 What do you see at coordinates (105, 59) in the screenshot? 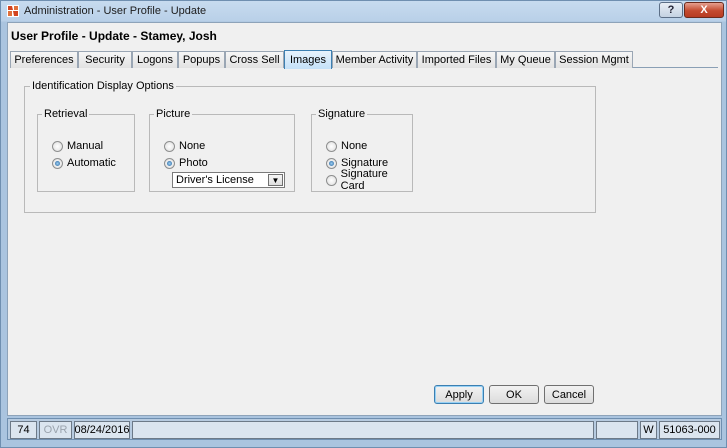
I see `tab-security: Security` at bounding box center [105, 59].